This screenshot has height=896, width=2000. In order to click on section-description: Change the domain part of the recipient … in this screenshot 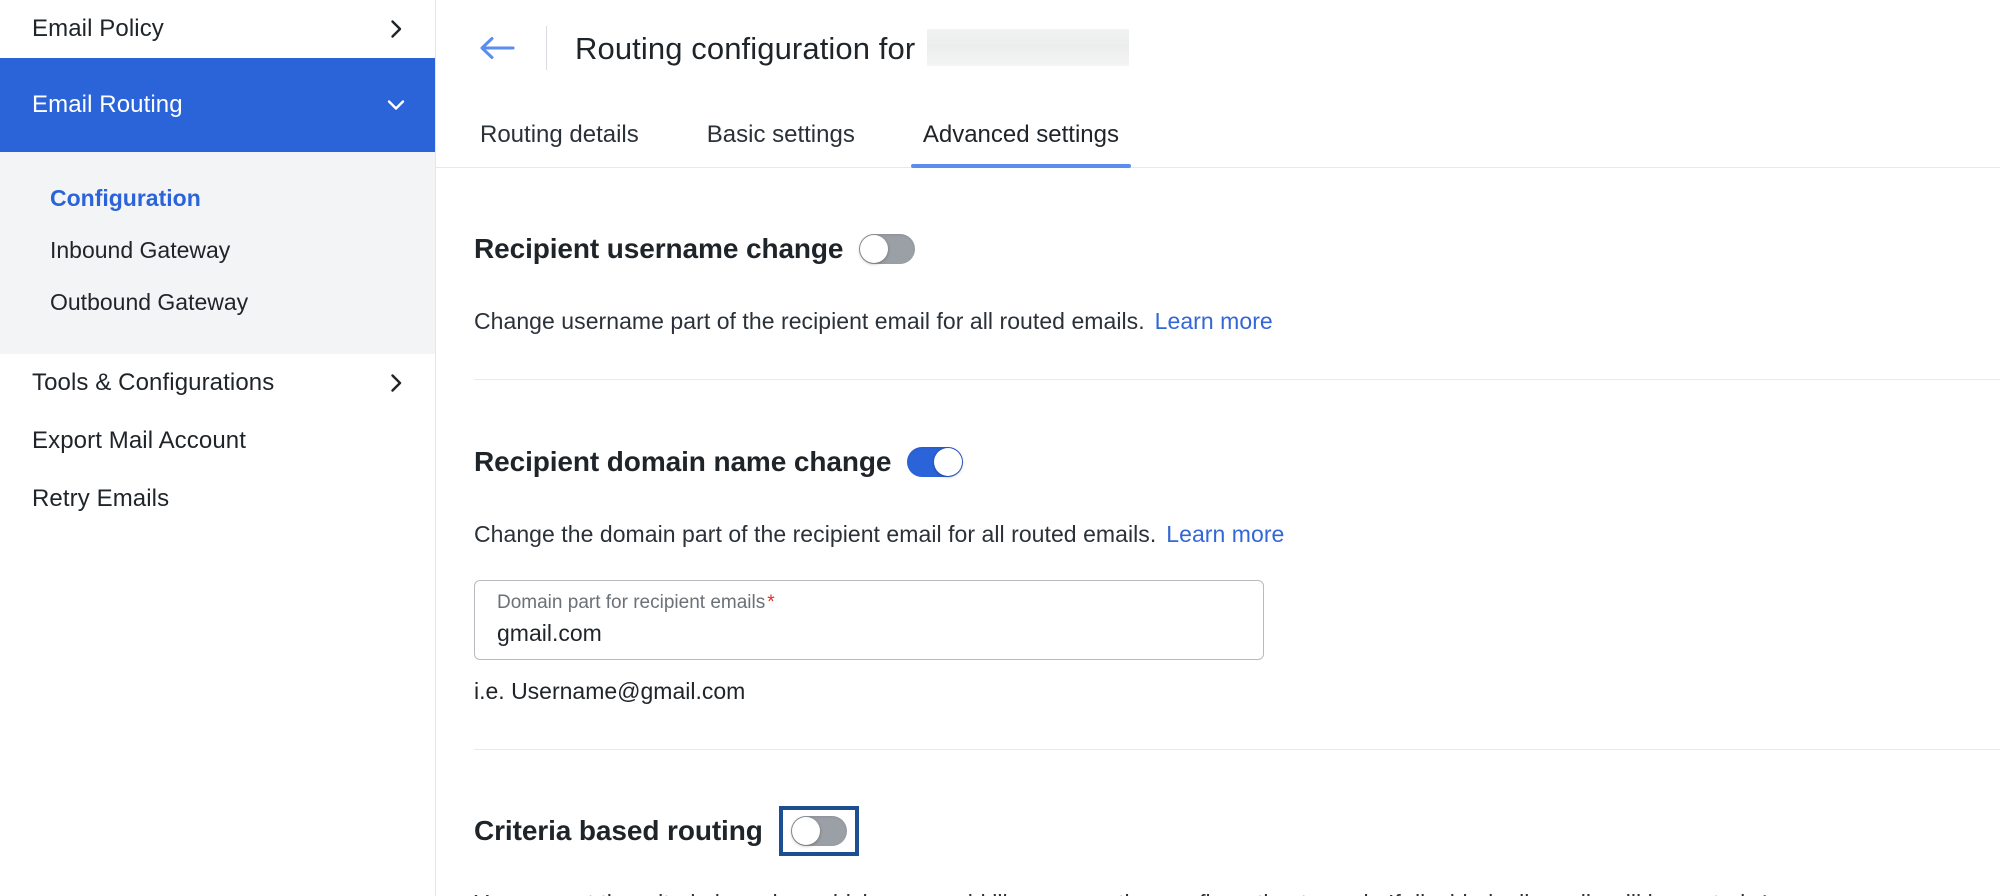, I will do `click(1237, 534)`.